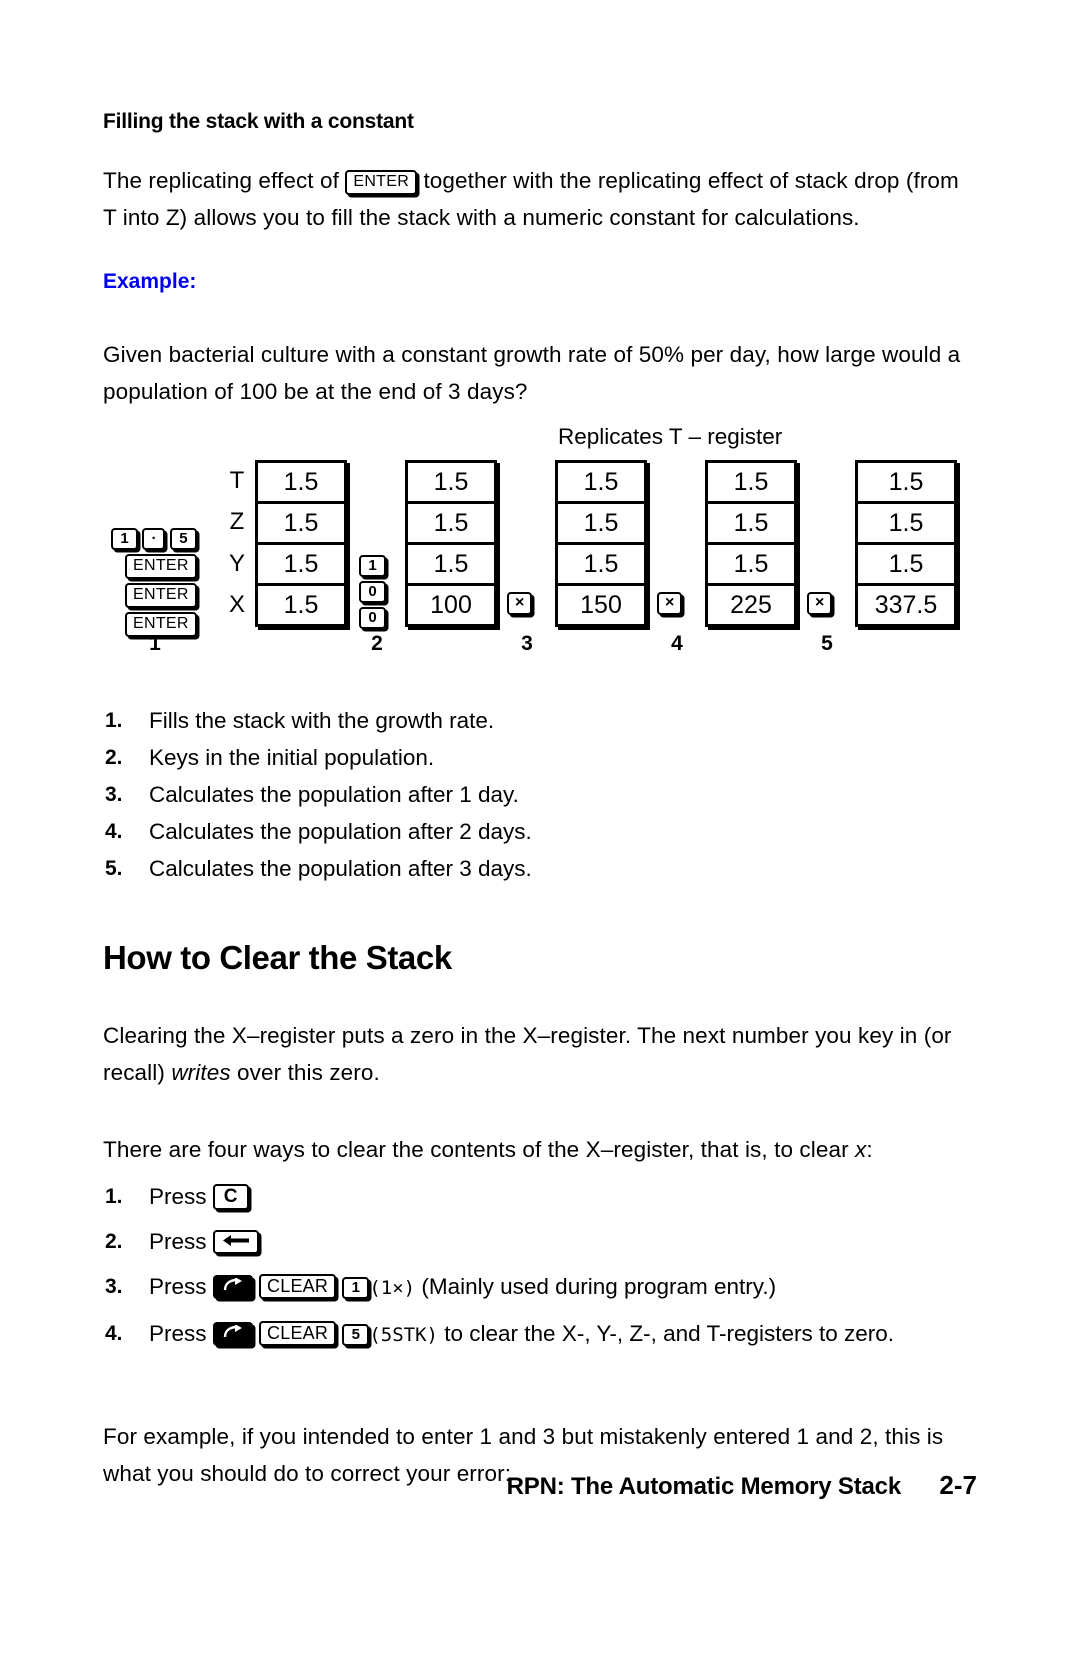  Describe the element at coordinates (258, 121) in the screenshot. I see `sub-heading: Filling the stack with a constant` at that location.